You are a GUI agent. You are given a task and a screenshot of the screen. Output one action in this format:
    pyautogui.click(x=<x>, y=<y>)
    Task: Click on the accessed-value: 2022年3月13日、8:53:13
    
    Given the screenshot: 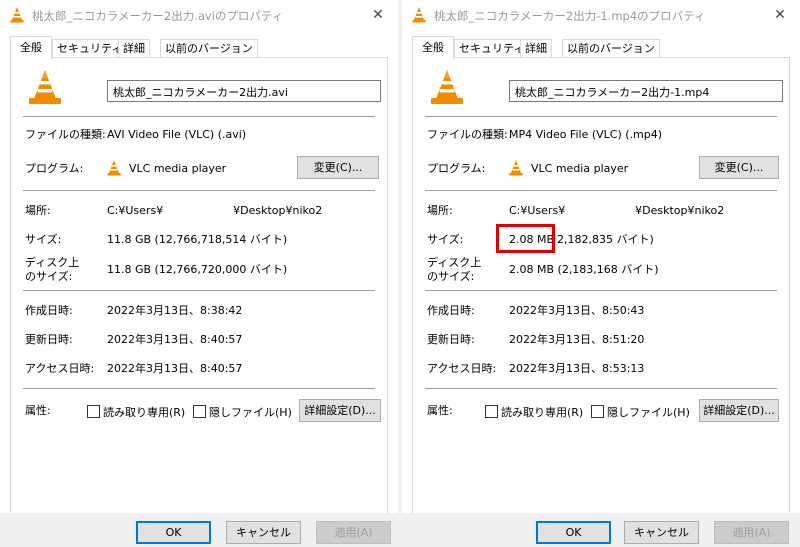 What is the action you would take?
    pyautogui.click(x=577, y=368)
    